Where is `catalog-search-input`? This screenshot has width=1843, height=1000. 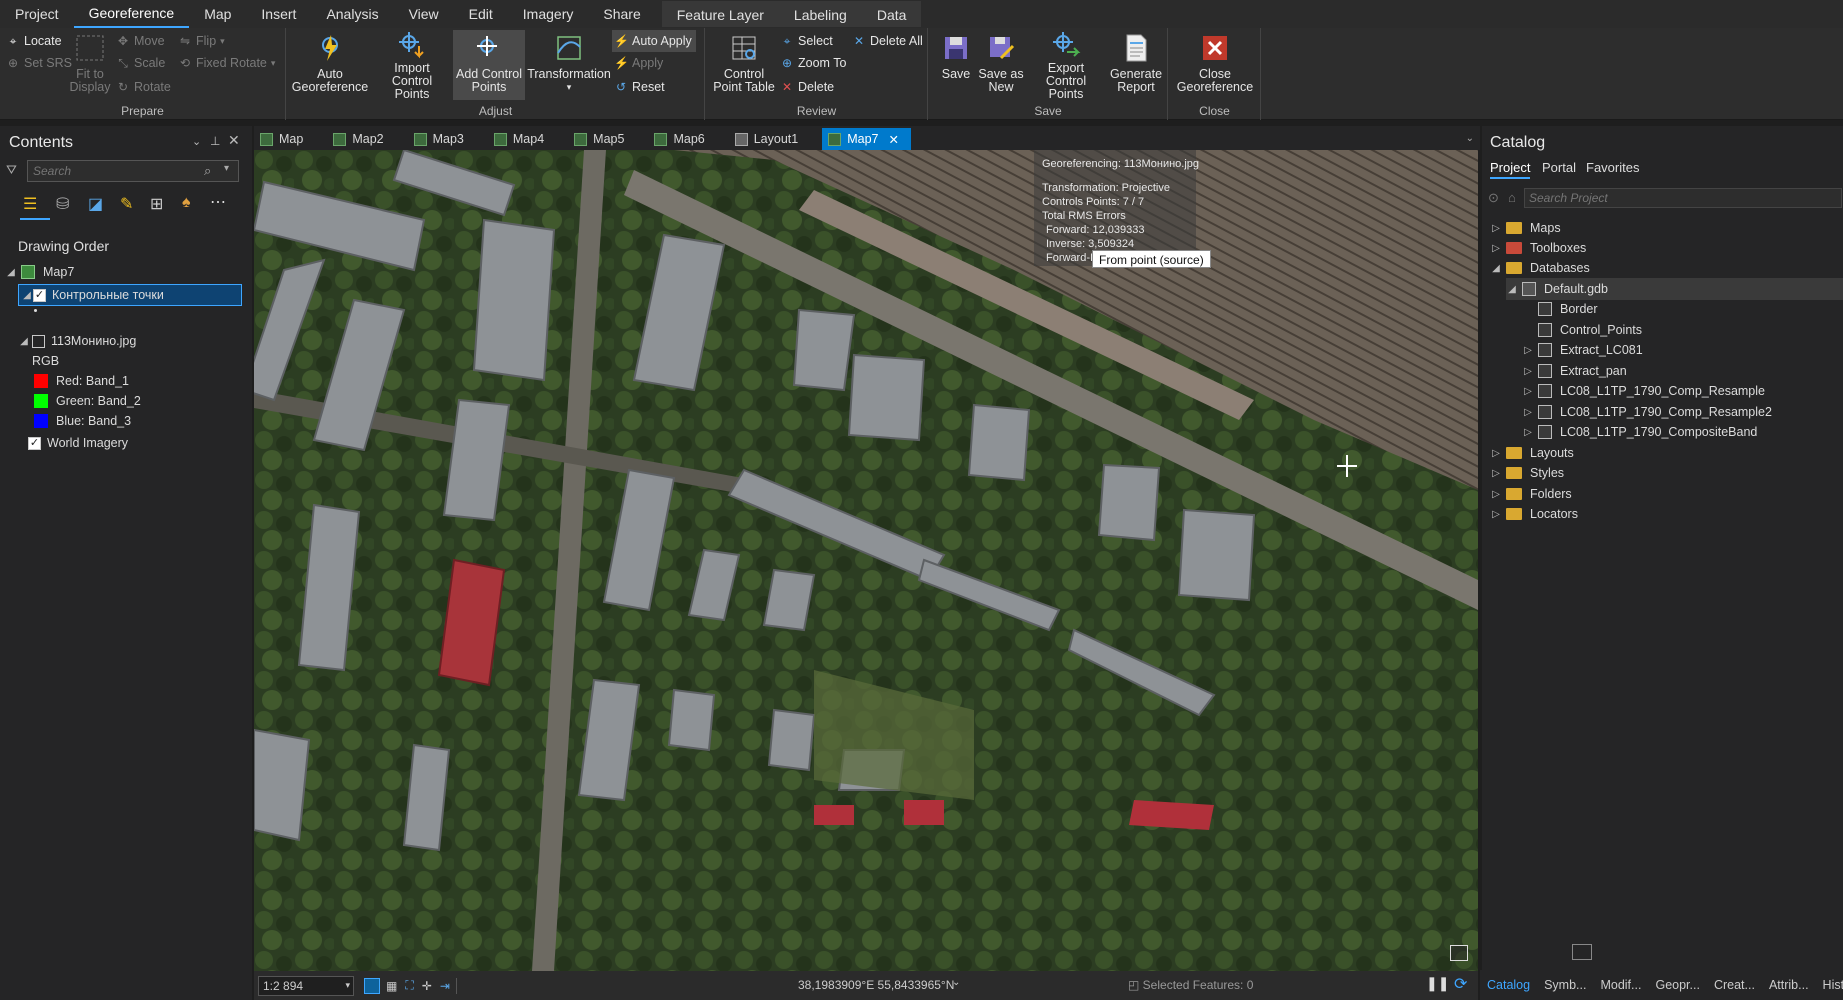 catalog-search-input is located at coordinates (1675, 198).